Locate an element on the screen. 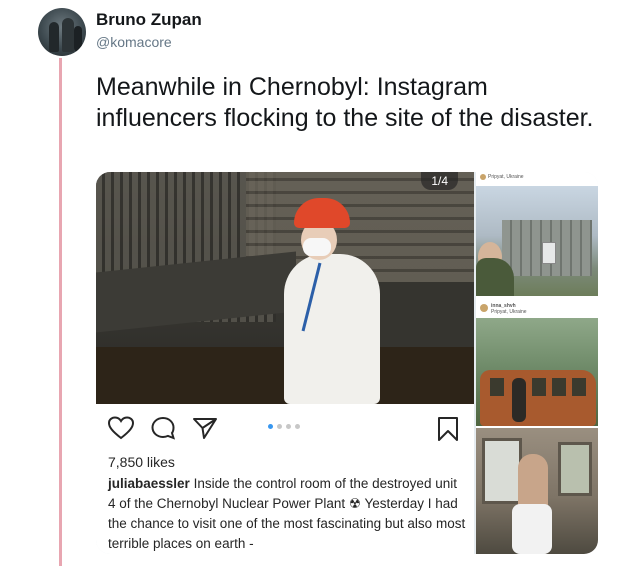 Image resolution: width=630 pixels, height=566 pixels. thread-line is located at coordinates (60, 312).